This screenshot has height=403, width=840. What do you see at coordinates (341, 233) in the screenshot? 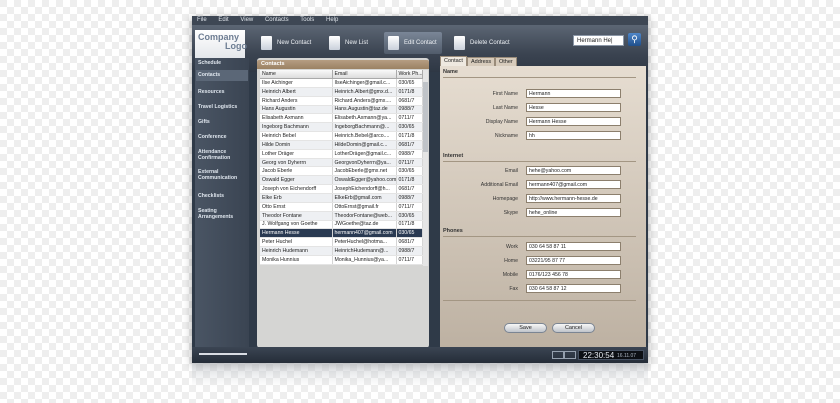
I see `table-row: Hermann Hesse hermann407@gmail.com 030/65` at bounding box center [341, 233].